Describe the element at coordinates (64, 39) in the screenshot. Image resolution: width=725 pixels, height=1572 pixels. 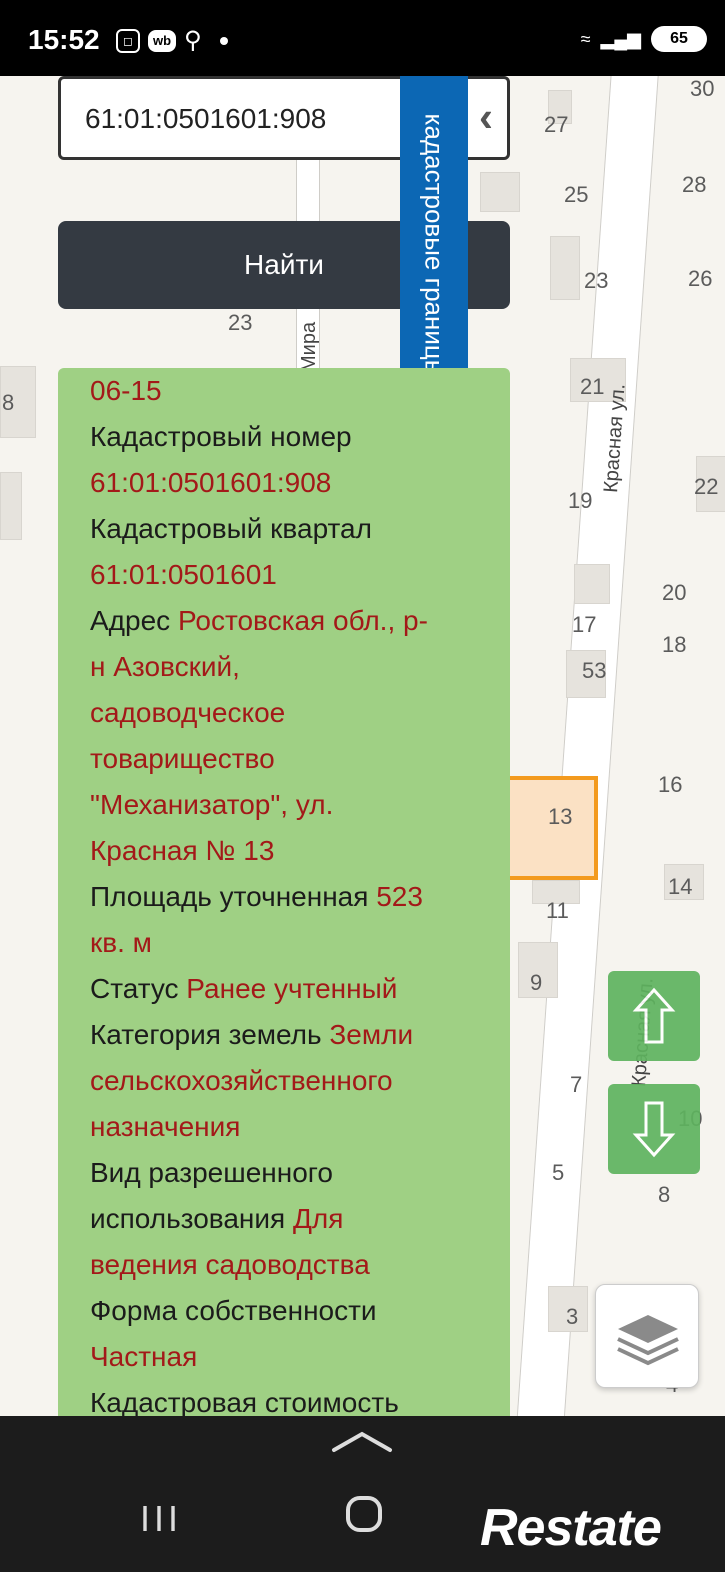
I see `status-time: 15:52` at that location.